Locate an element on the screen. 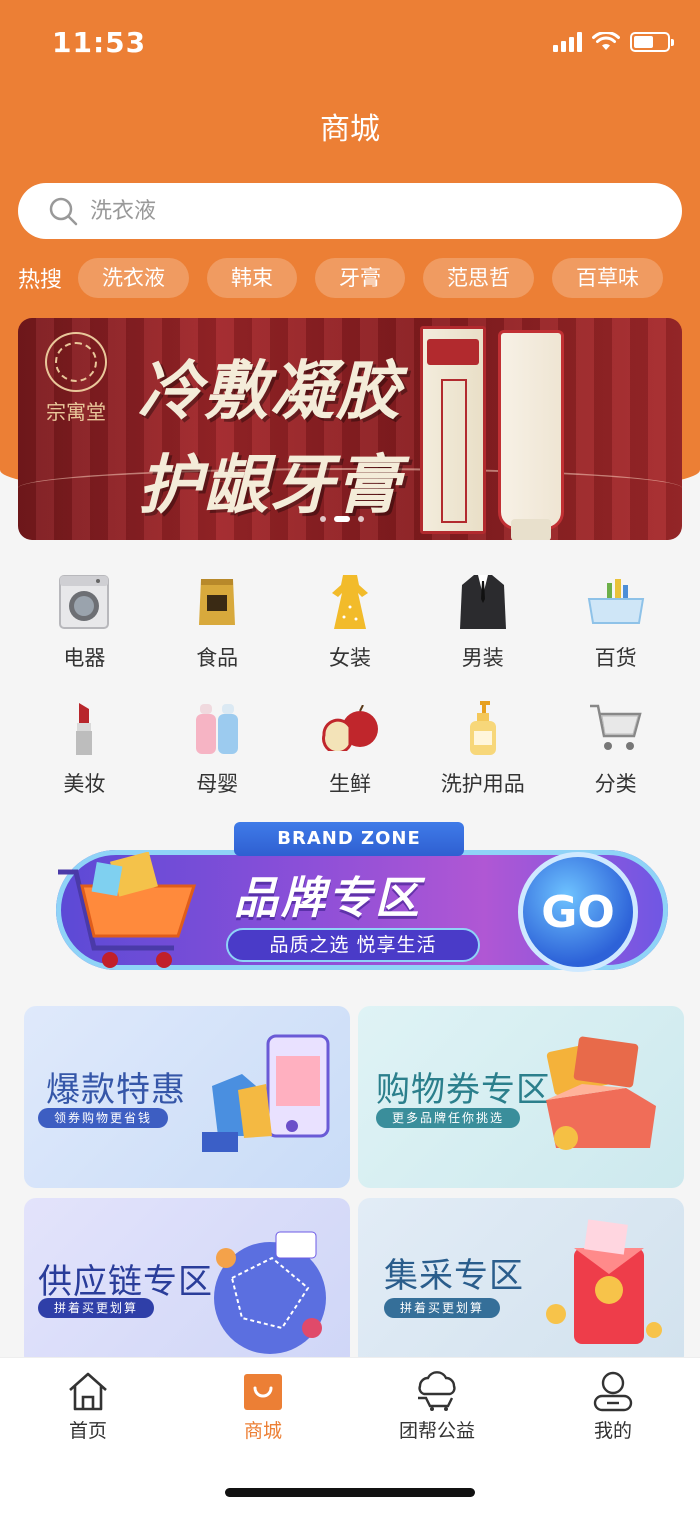 This screenshot has height=1514, width=700. battery-icon is located at coordinates (652, 42).